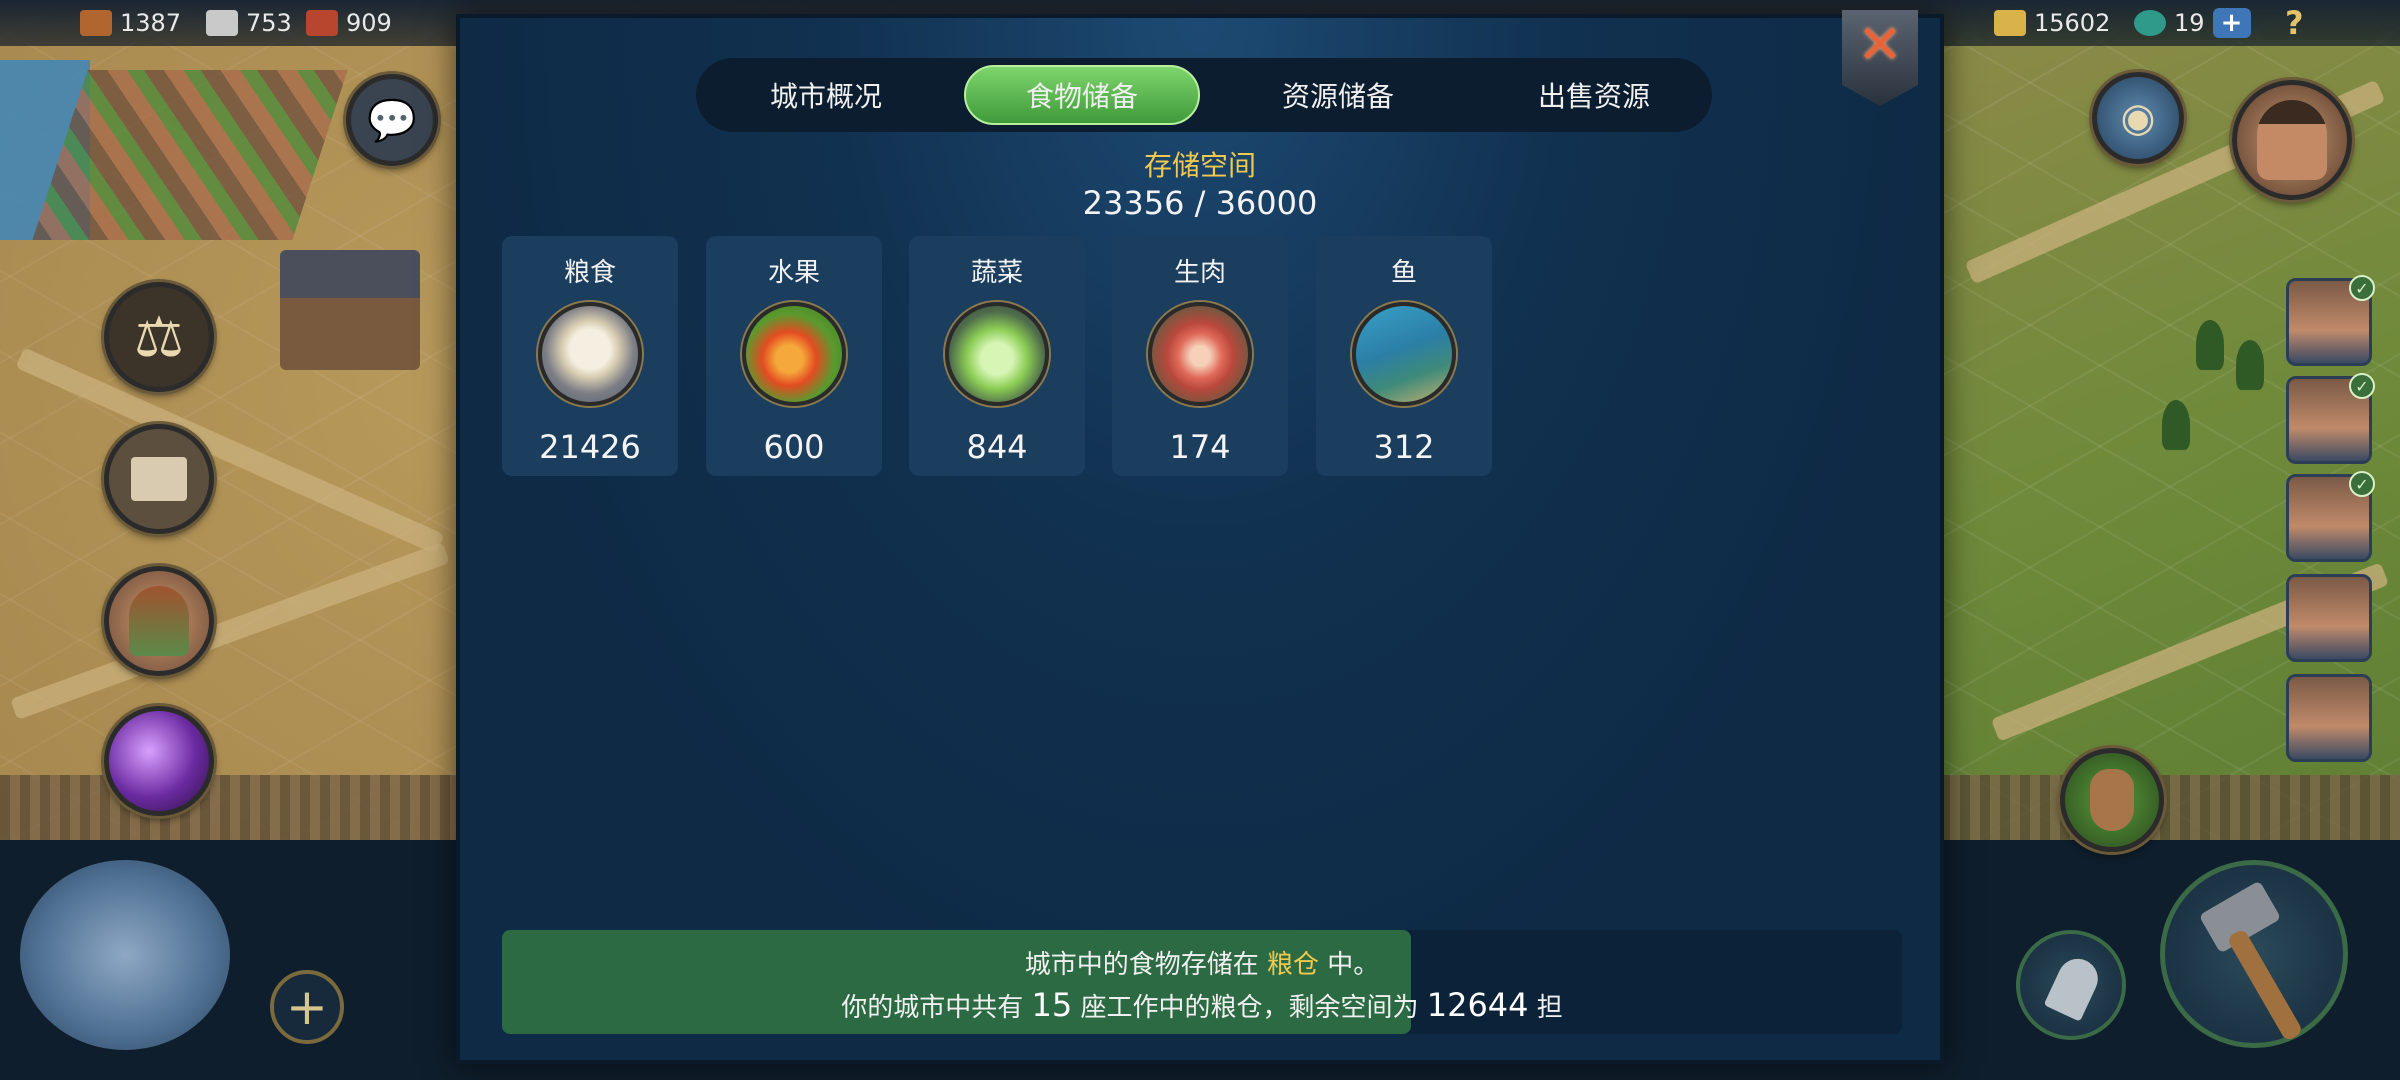 This screenshot has height=1080, width=2400. I want to click on advisor-button, so click(159, 621).